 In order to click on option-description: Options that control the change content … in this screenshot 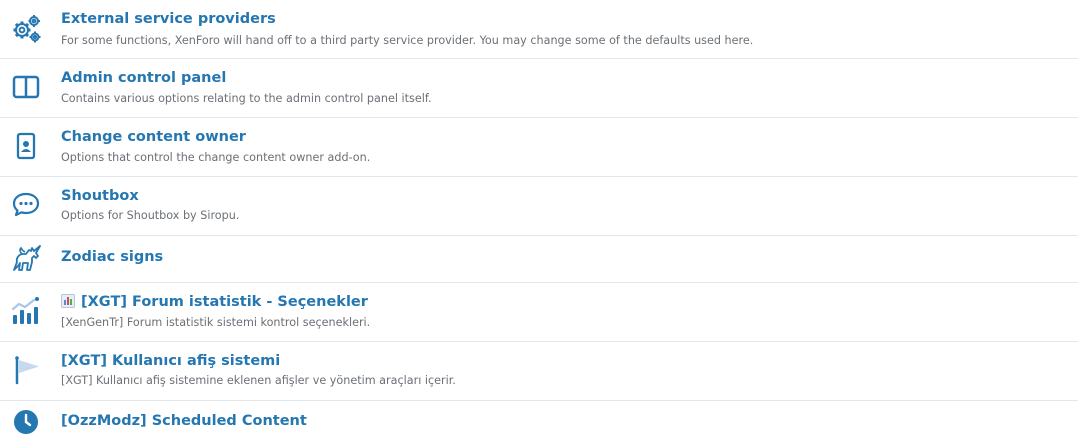, I will do `click(216, 157)`.